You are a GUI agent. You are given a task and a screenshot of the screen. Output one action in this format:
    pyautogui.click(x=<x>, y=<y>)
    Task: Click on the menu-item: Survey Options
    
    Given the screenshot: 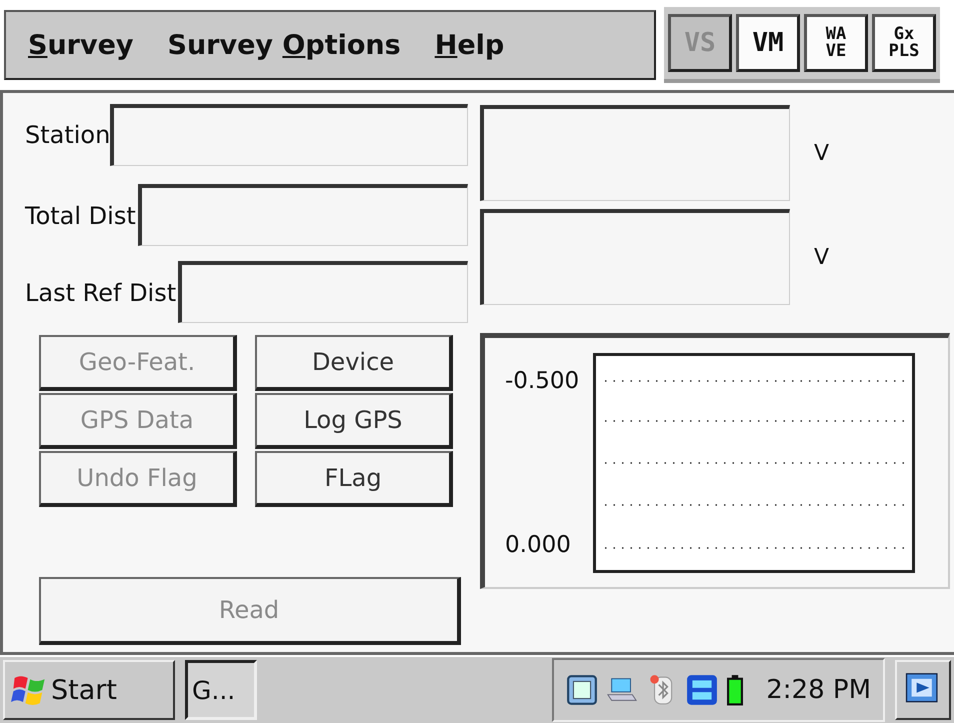 What is the action you would take?
    pyautogui.click(x=284, y=45)
    